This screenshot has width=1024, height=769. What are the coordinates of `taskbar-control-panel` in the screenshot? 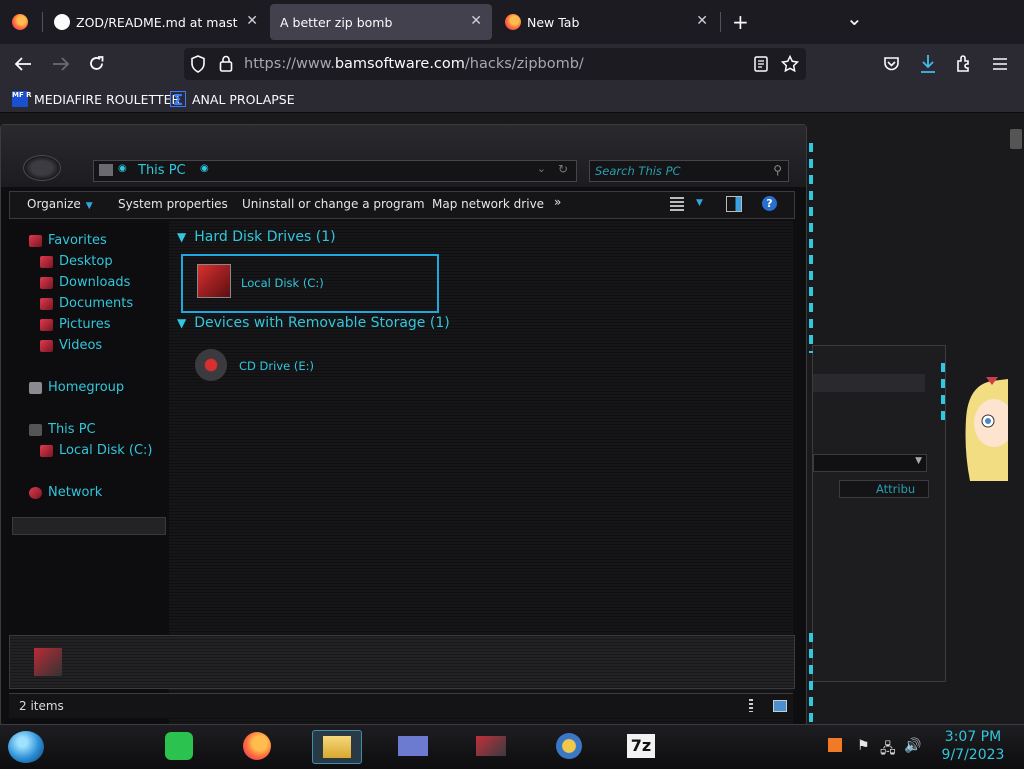 It's located at (413, 746).